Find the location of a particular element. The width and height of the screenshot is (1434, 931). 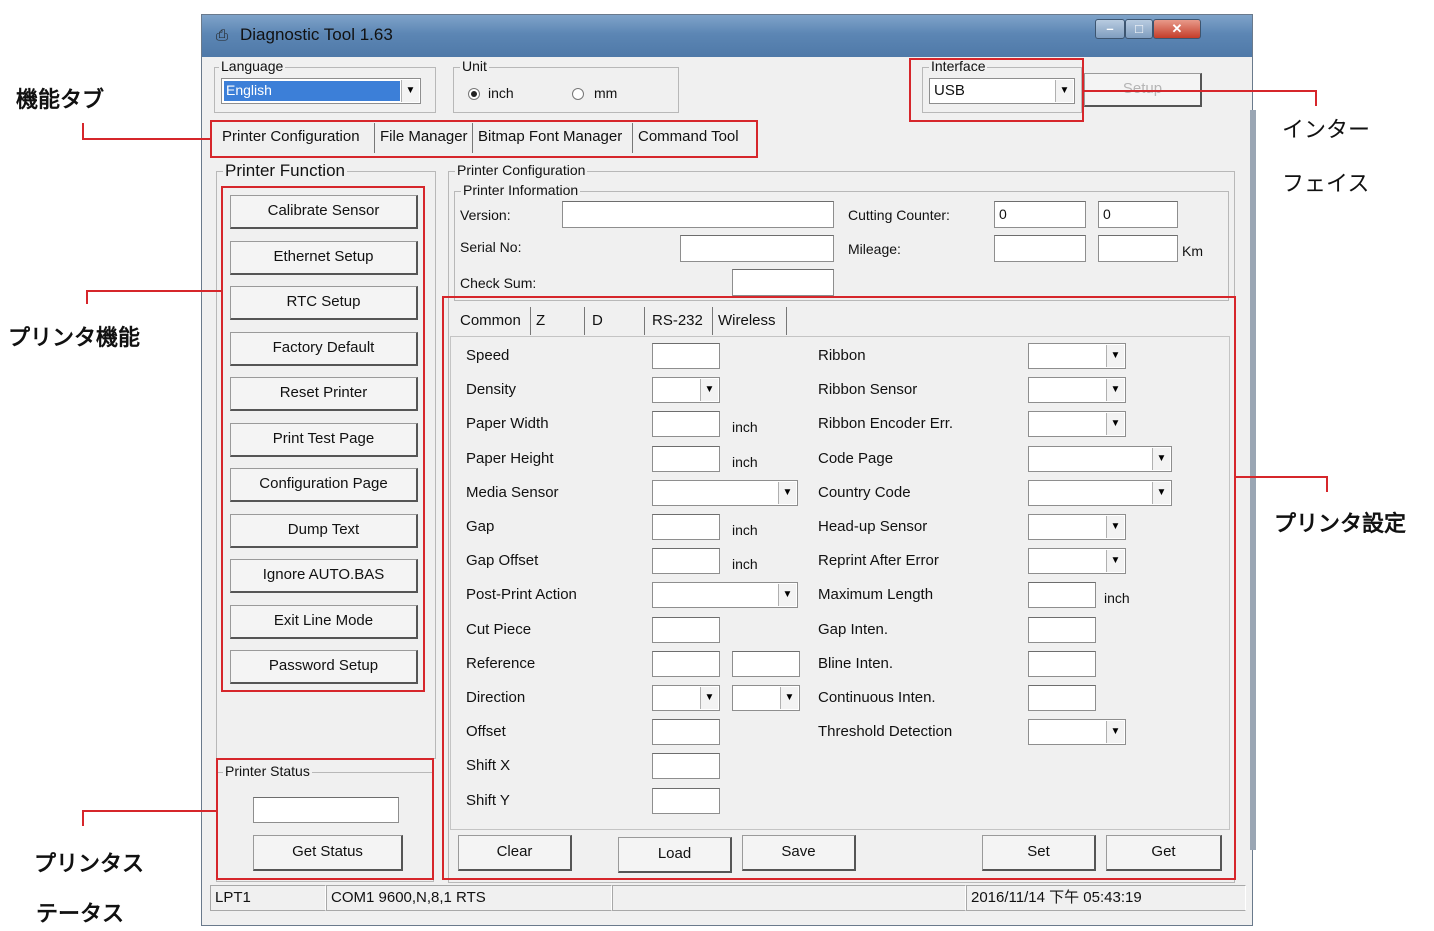

unit-mm-label: mm is located at coordinates (606, 93).